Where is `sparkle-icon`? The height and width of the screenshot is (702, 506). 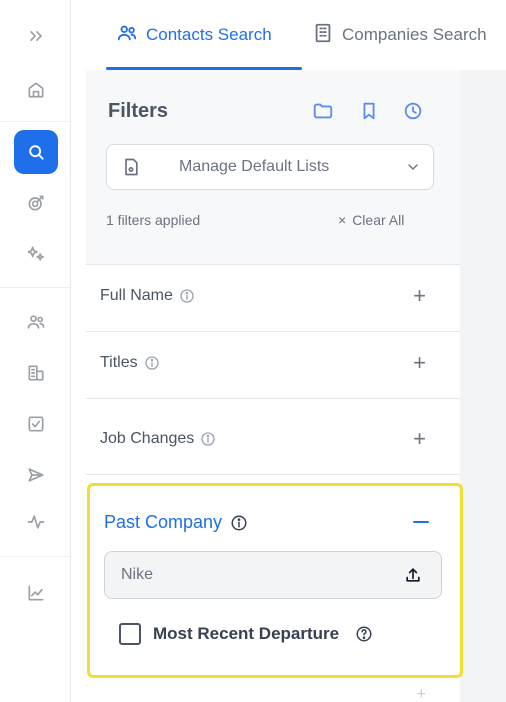
sparkle-icon is located at coordinates (36, 254).